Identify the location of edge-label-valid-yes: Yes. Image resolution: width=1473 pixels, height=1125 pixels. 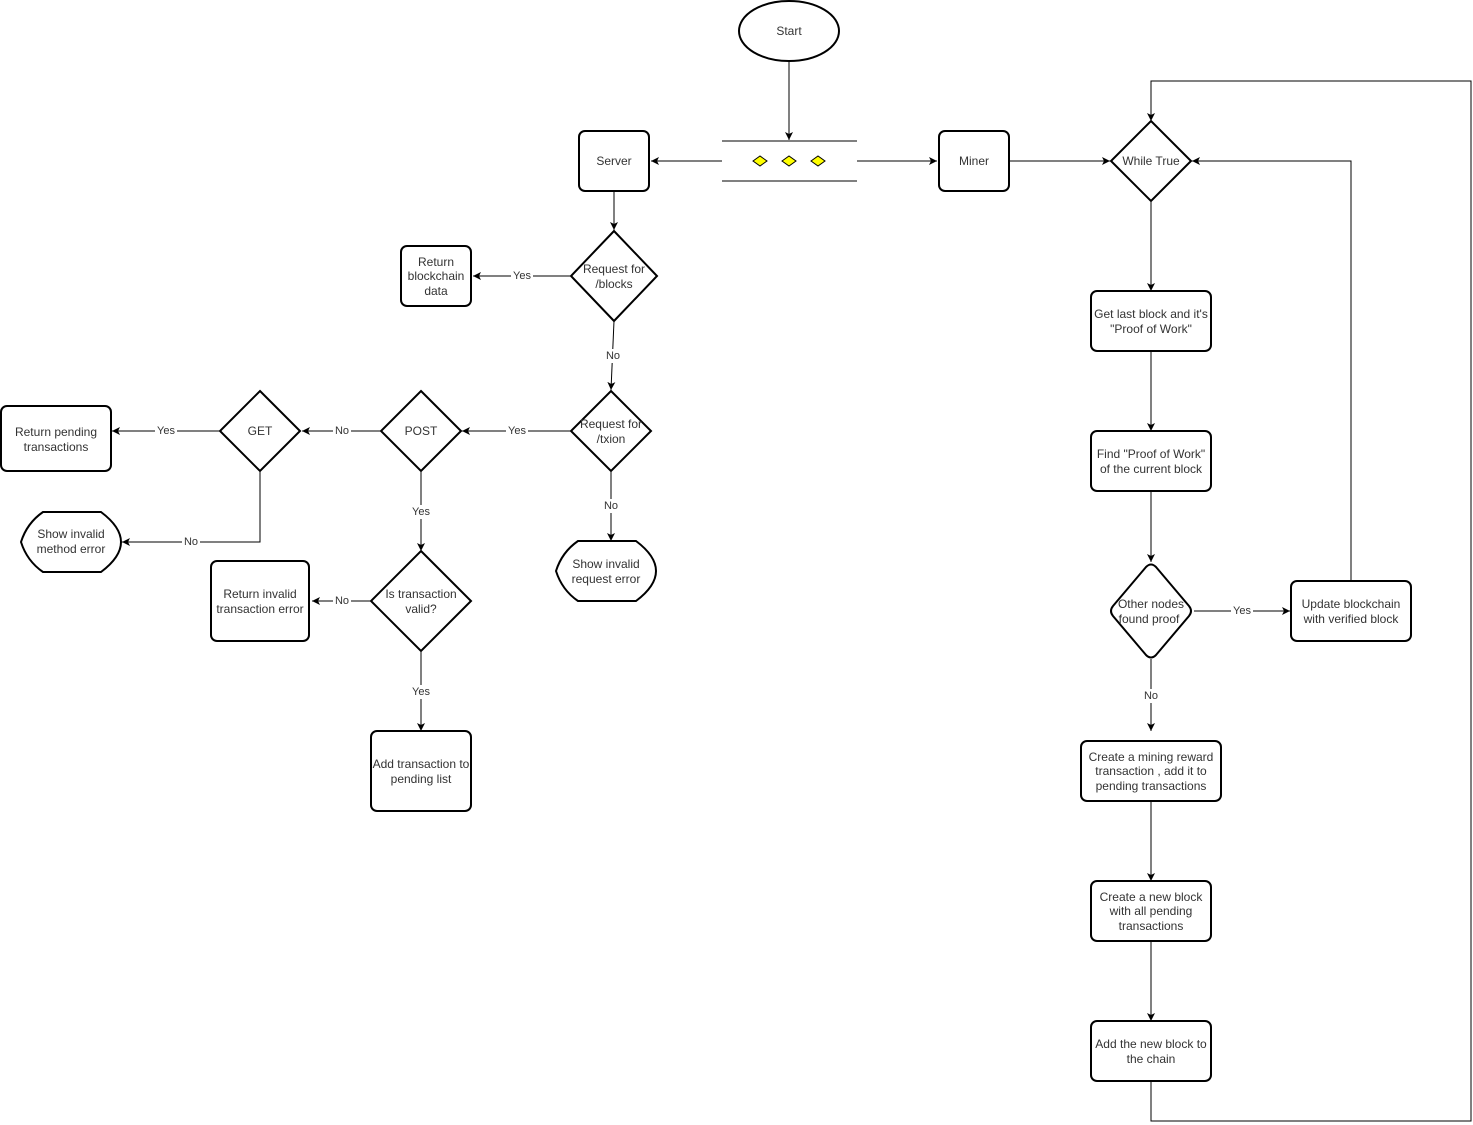
(421, 692).